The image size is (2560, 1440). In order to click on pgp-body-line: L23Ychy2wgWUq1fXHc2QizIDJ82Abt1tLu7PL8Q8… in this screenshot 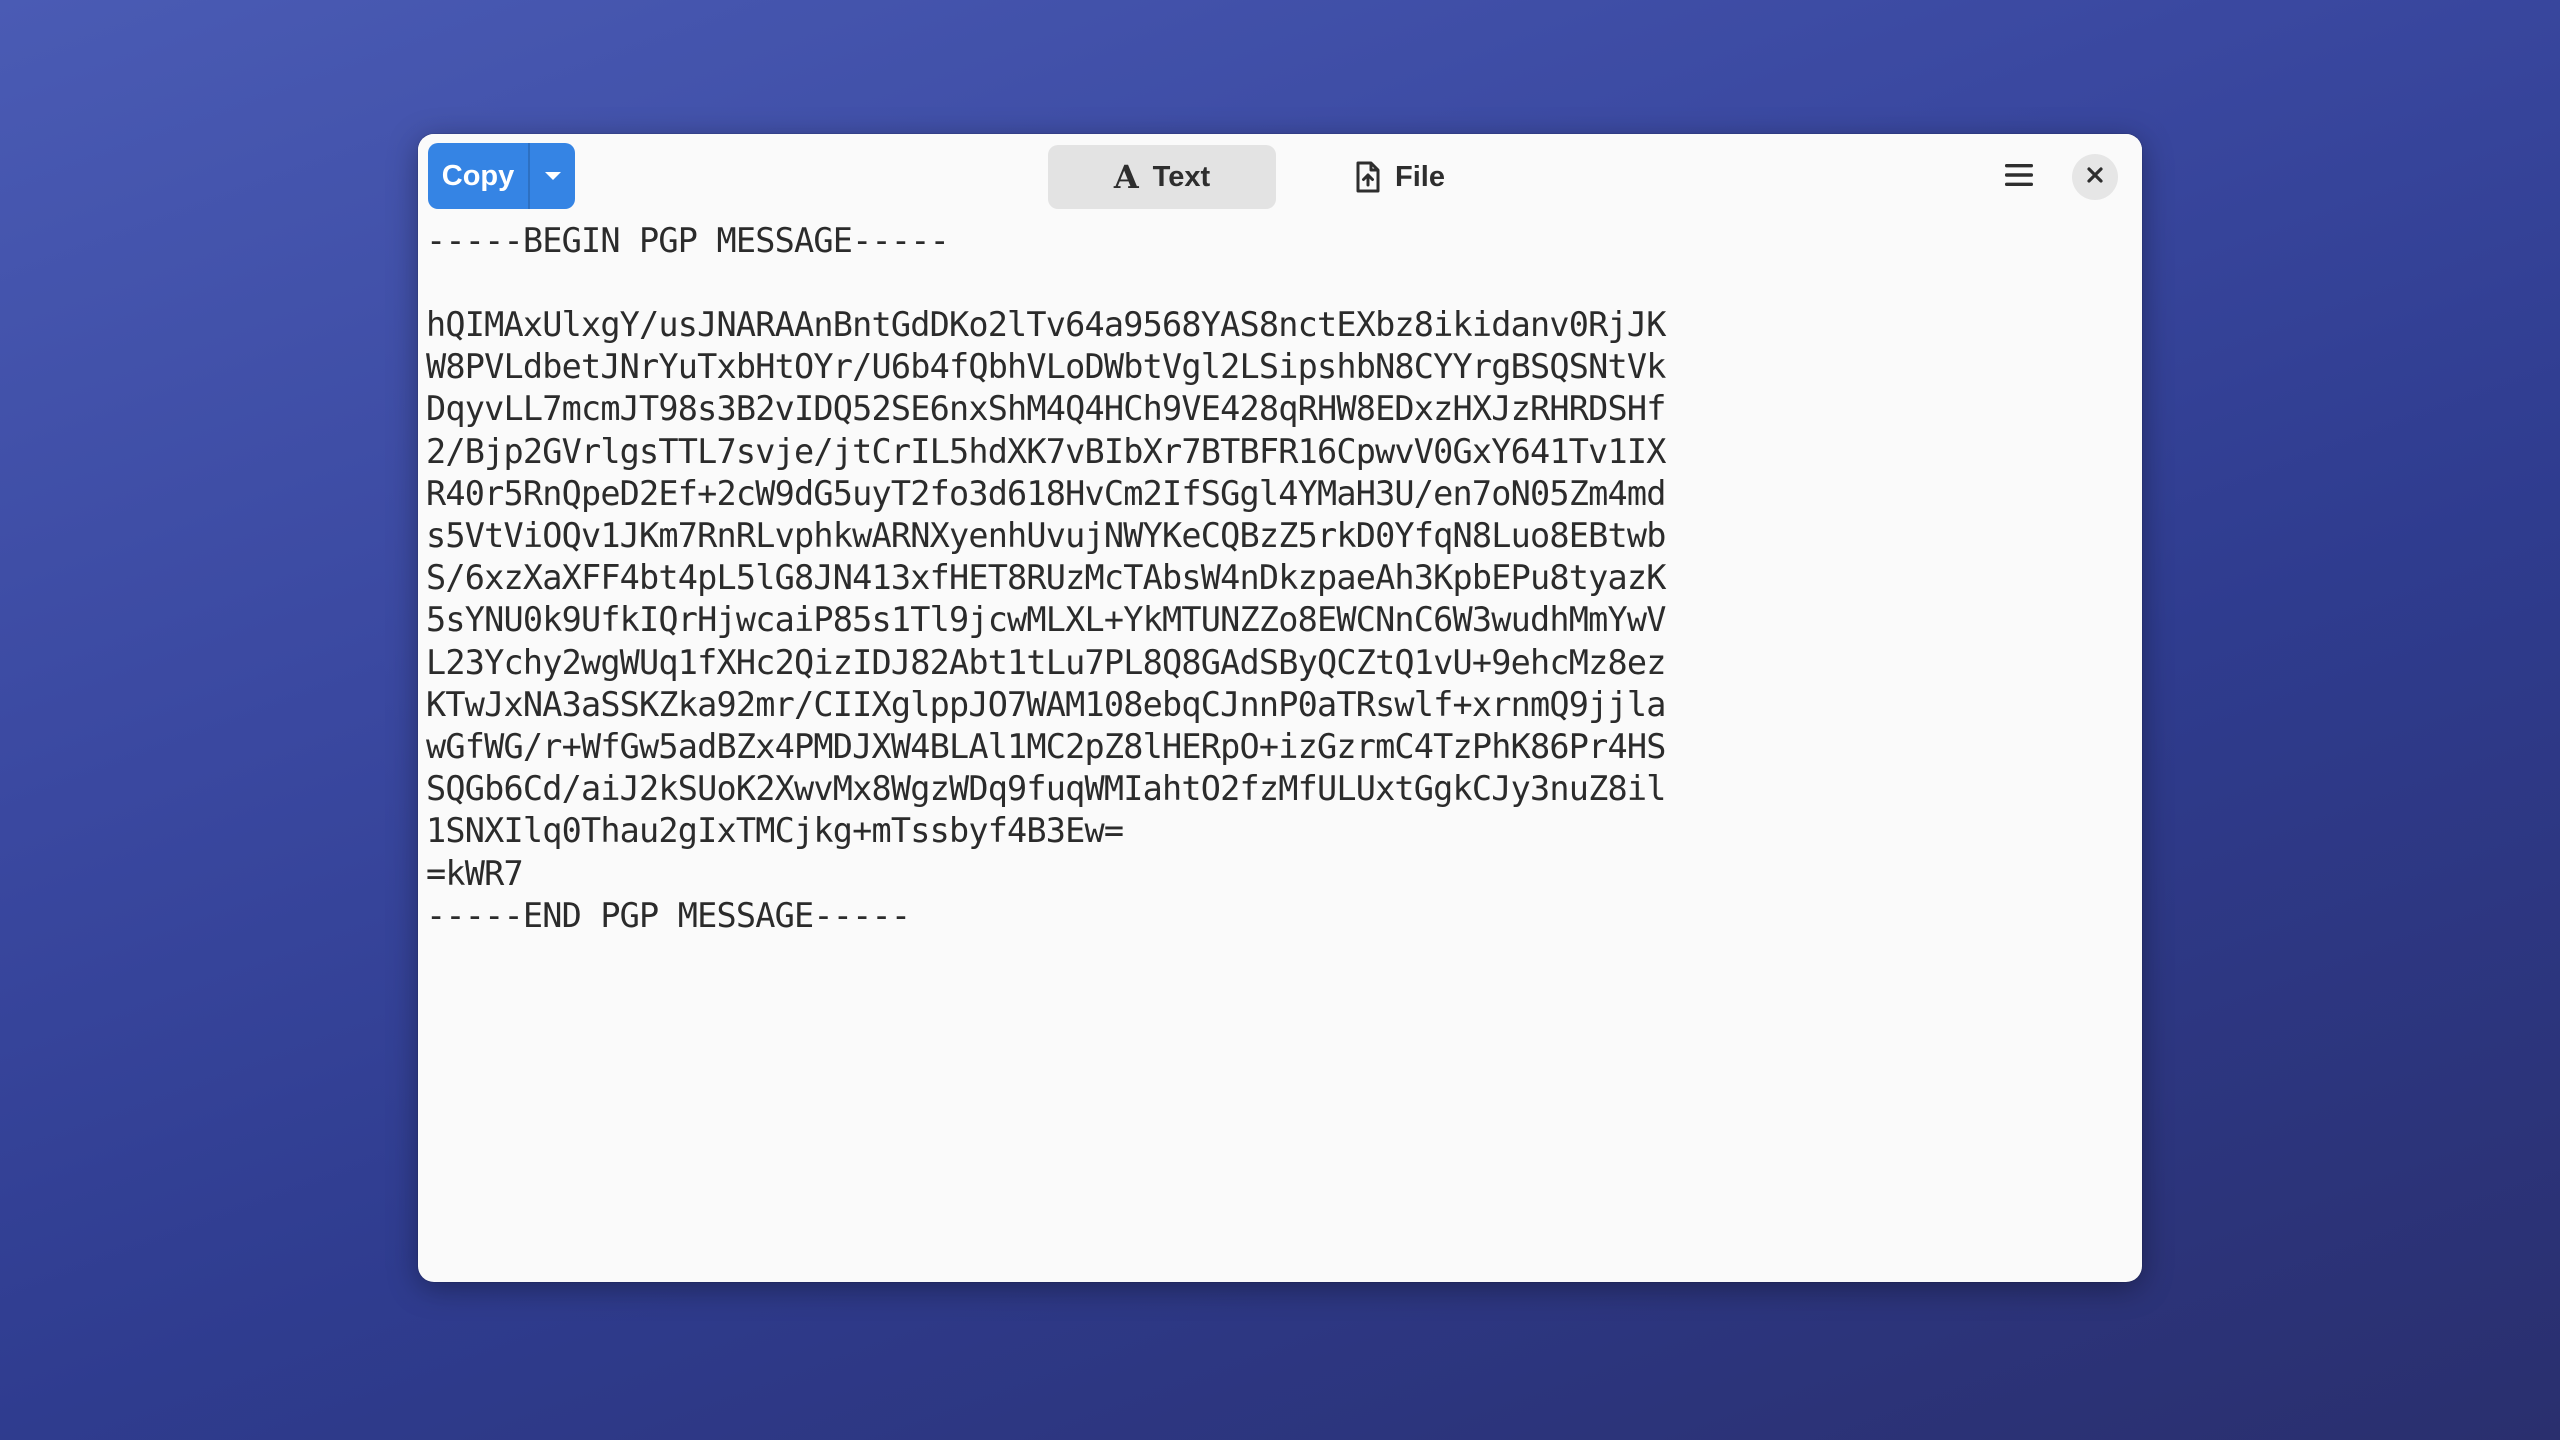, I will do `click(1046, 662)`.